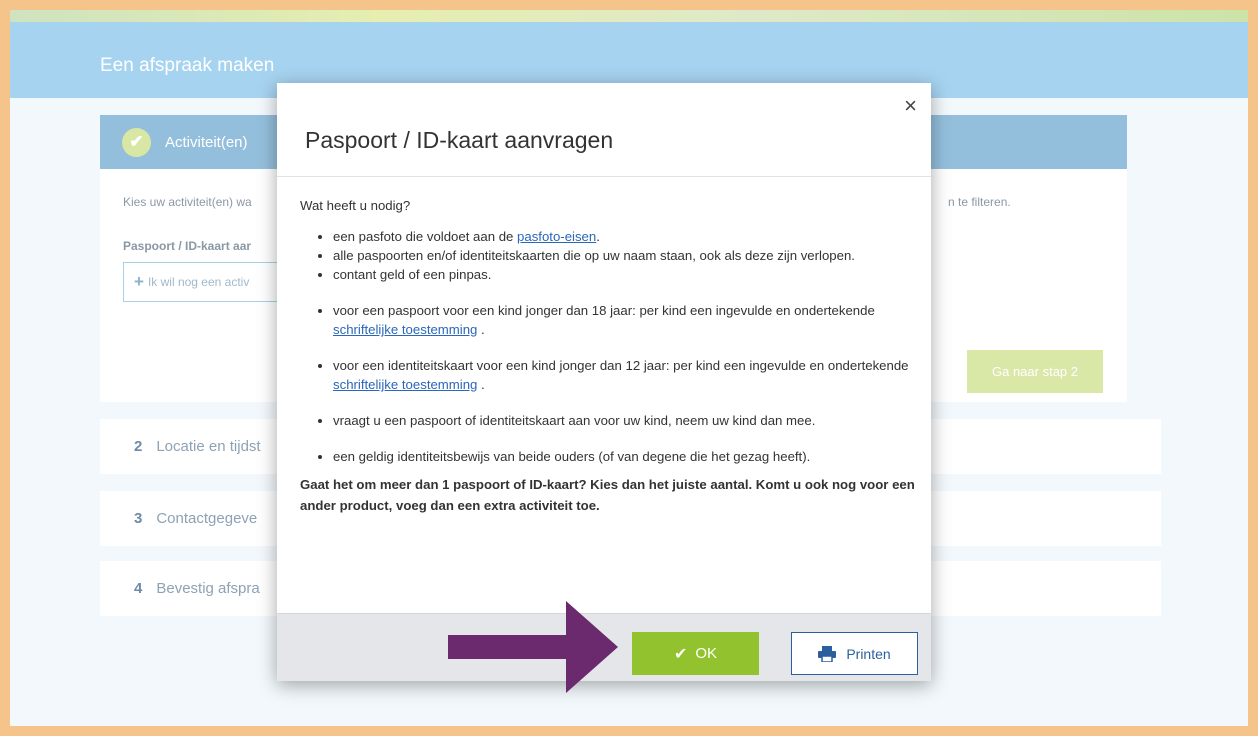  Describe the element at coordinates (138, 518) in the screenshot. I see `step-number: 3` at that location.